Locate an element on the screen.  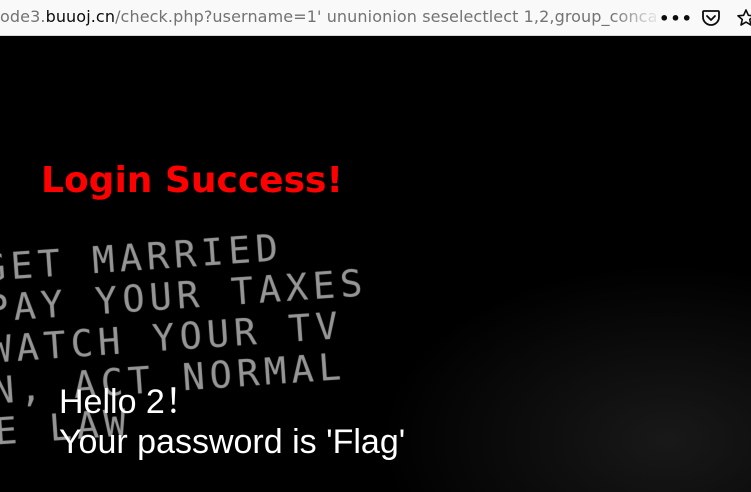
bookmark-star-icon is located at coordinates (742, 18).